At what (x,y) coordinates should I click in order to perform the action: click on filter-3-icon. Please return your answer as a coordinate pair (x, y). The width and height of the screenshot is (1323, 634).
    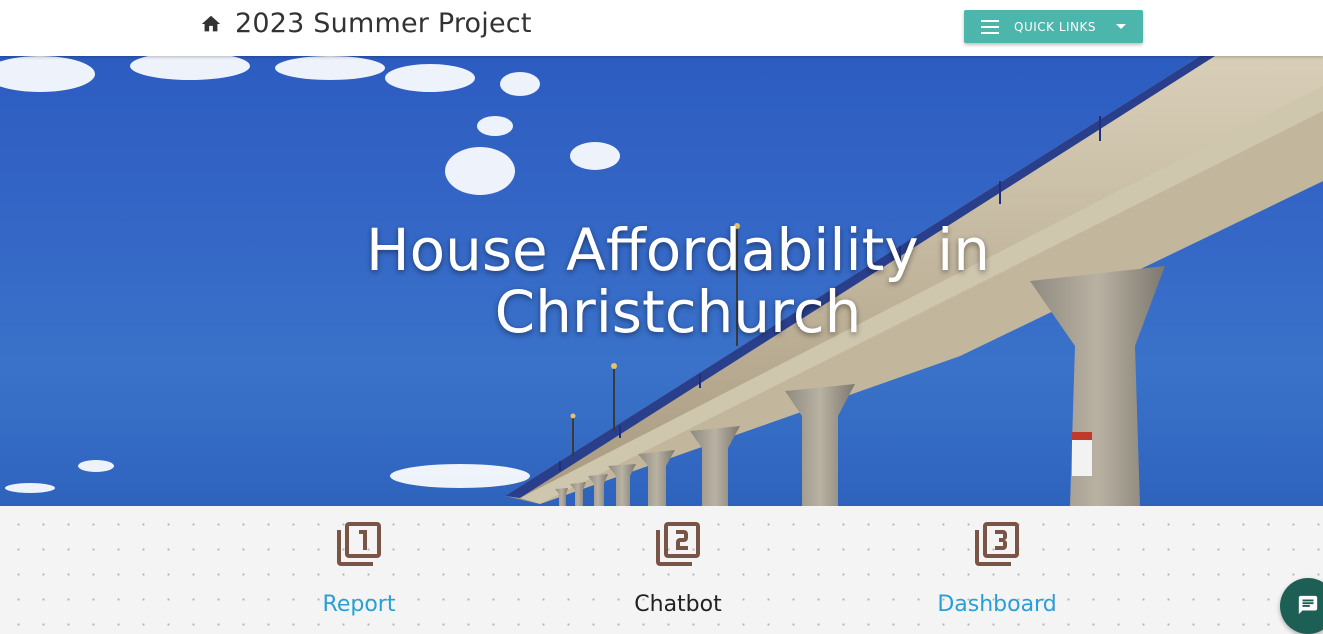
    Looking at the image, I should click on (997, 544).